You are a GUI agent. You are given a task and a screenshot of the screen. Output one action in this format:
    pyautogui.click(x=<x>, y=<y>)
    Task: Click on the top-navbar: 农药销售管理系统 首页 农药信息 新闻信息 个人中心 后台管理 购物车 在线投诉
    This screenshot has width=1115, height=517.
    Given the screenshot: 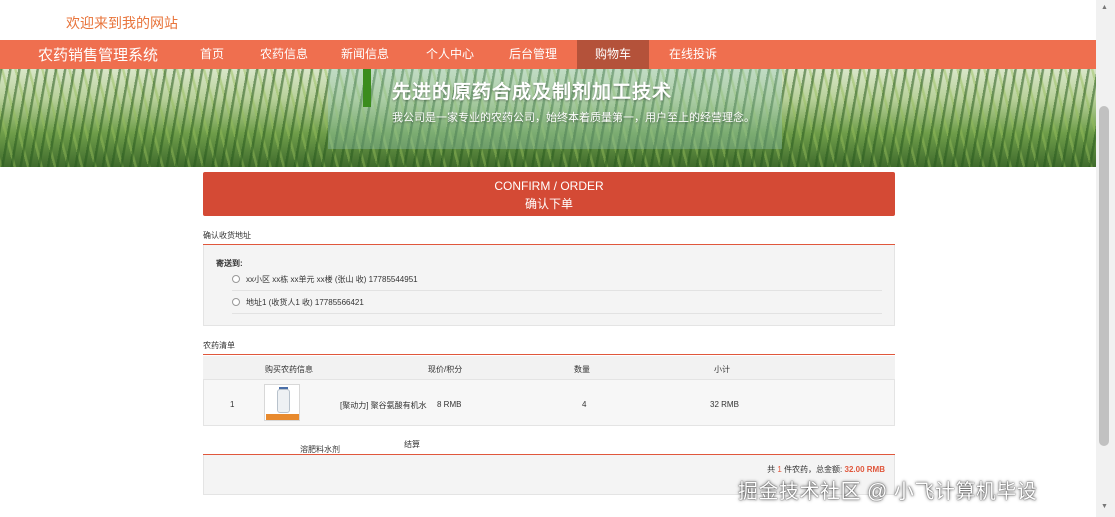 What is the action you would take?
    pyautogui.click(x=548, y=54)
    